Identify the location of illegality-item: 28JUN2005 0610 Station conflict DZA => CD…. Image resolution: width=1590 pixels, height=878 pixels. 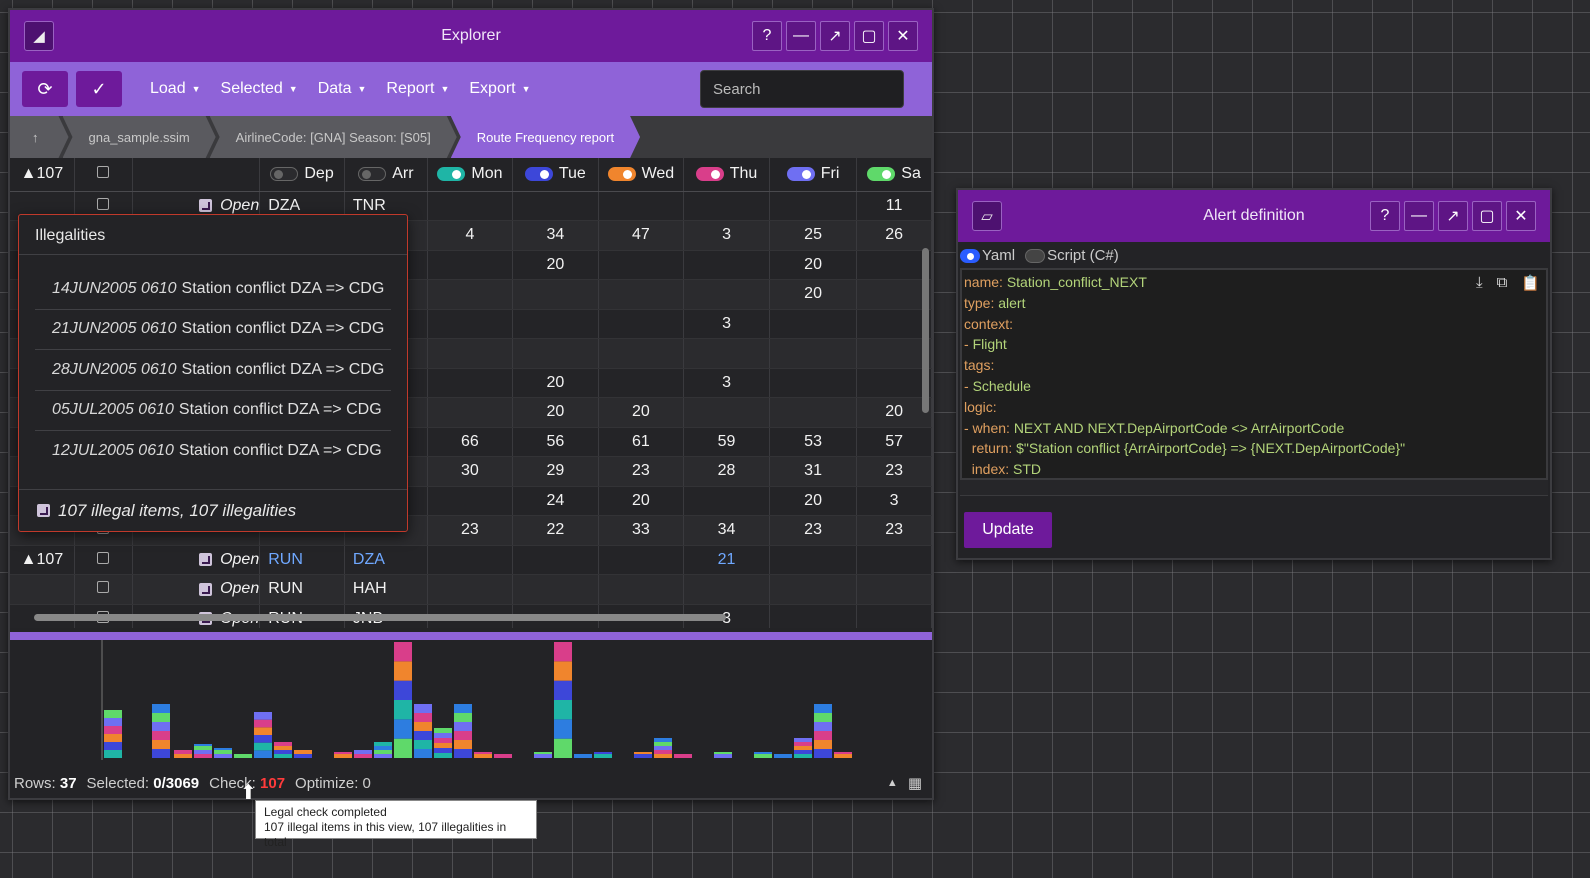
(213, 370).